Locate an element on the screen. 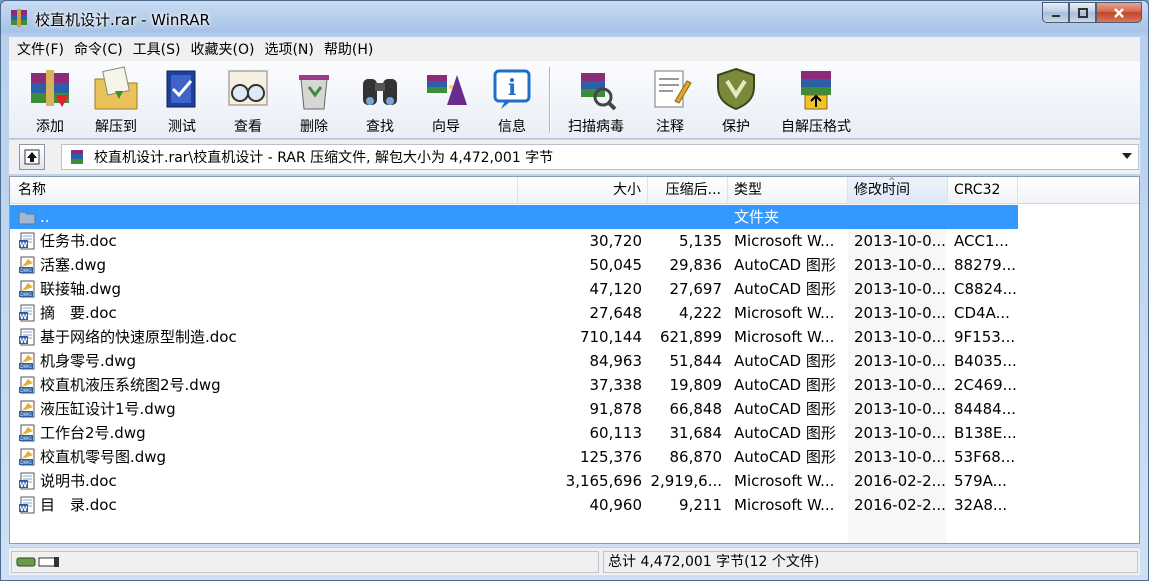 This screenshot has width=1149, height=581. test-button: 测试 is located at coordinates (182, 100).